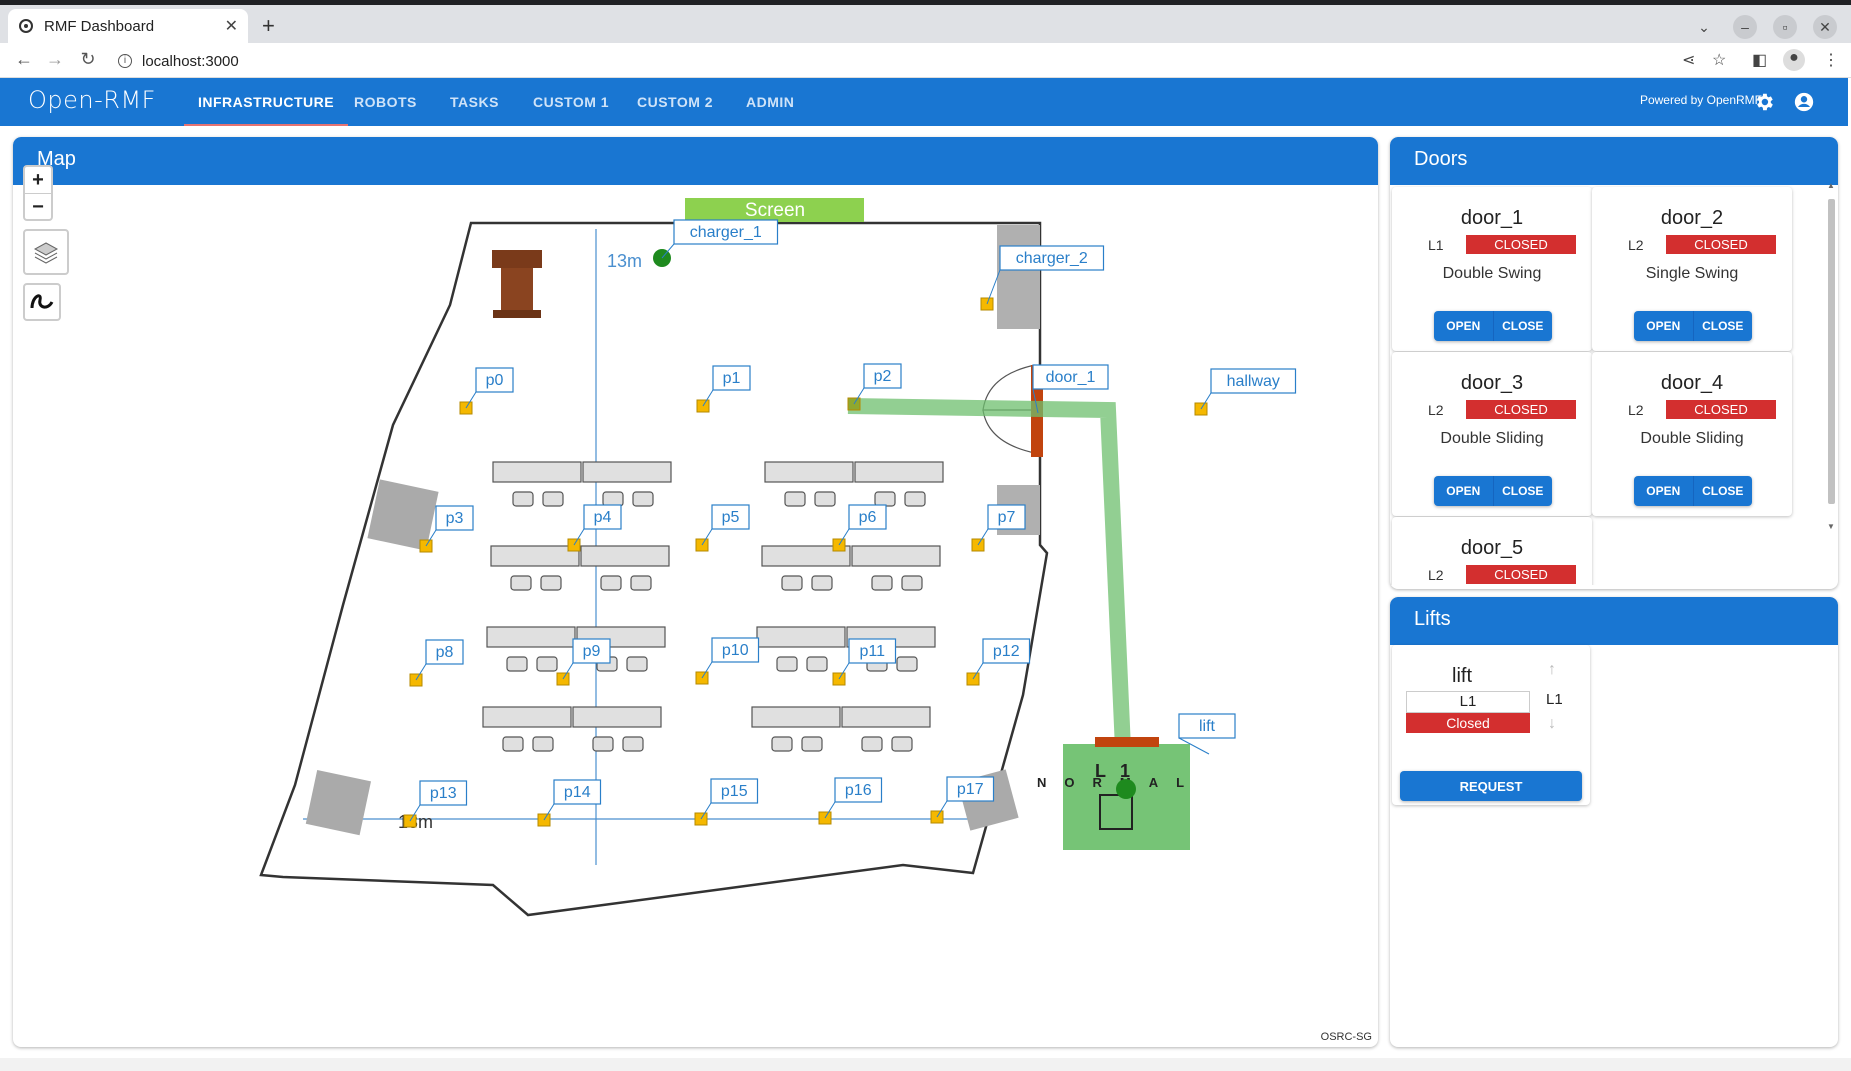 The image size is (1851, 1071). Describe the element at coordinates (1719, 60) in the screenshot. I see `bookmark-star-icon: ☆` at that location.